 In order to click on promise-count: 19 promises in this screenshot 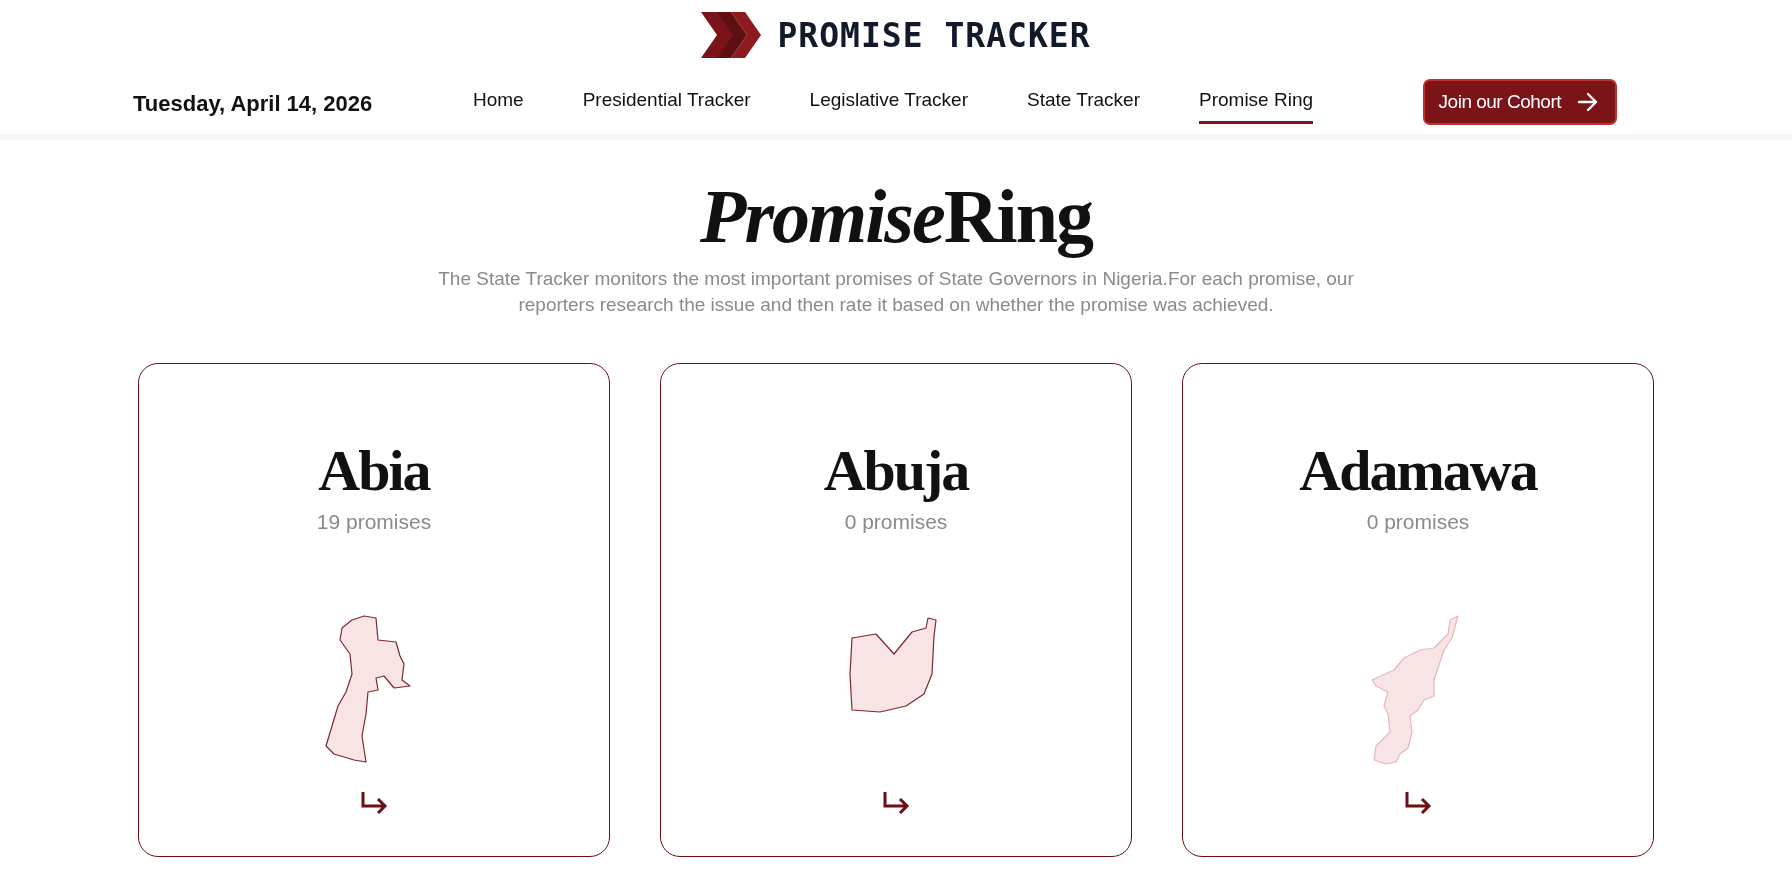, I will do `click(374, 522)`.